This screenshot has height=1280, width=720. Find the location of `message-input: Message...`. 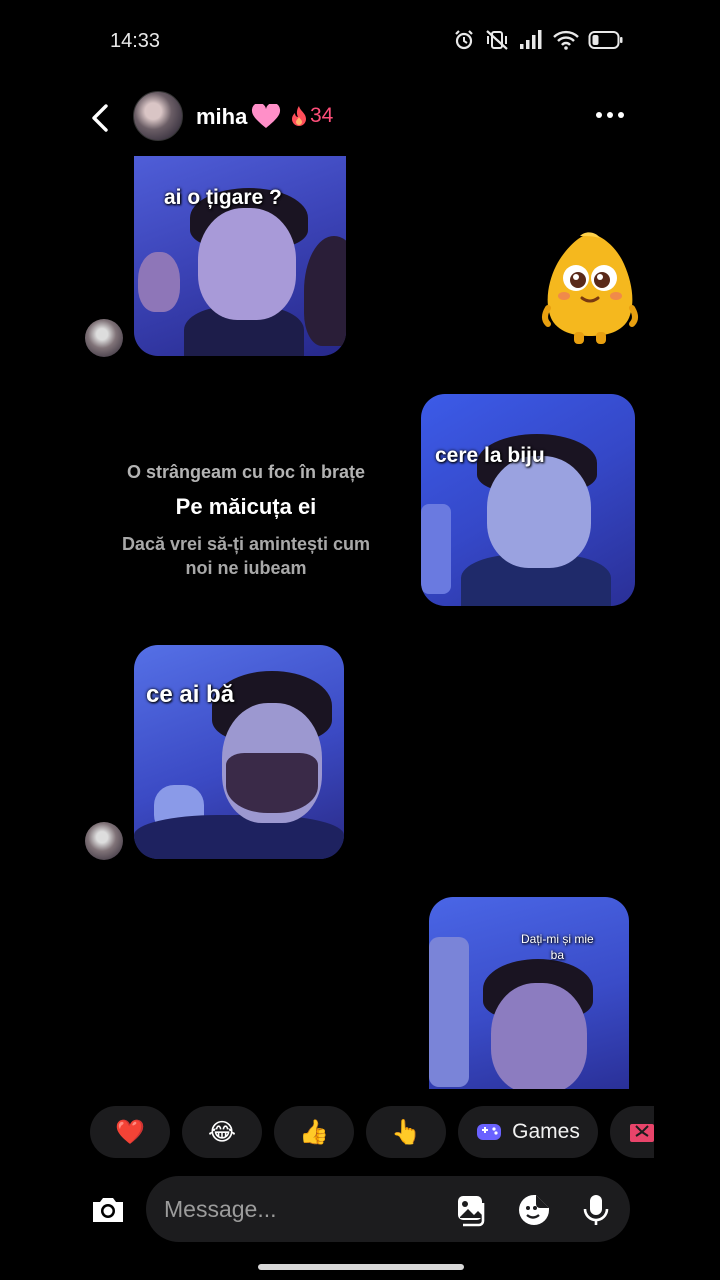

message-input: Message... is located at coordinates (388, 1209).